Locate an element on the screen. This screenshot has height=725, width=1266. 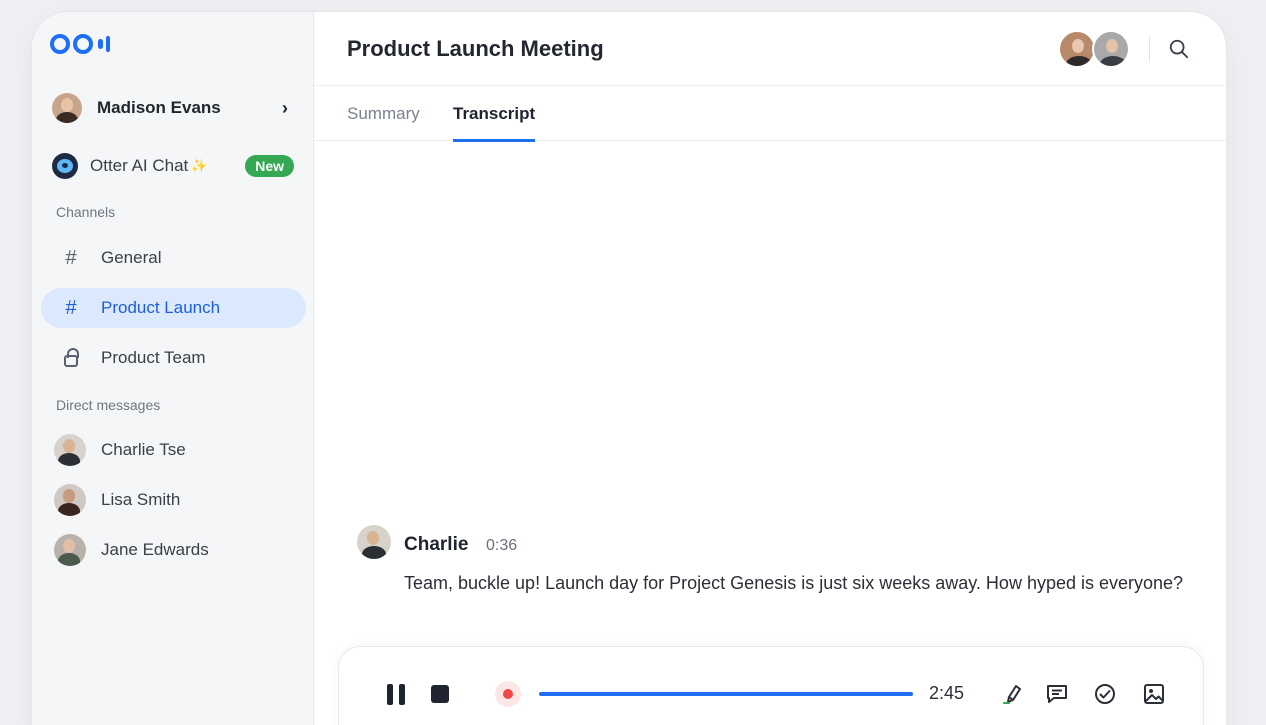
comment-icon is located at coordinates (1057, 694).